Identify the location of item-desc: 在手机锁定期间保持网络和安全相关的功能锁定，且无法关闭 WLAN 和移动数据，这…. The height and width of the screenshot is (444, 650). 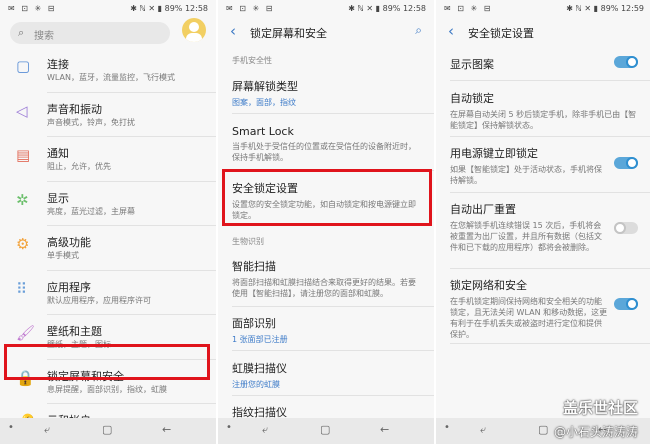
(529, 318).